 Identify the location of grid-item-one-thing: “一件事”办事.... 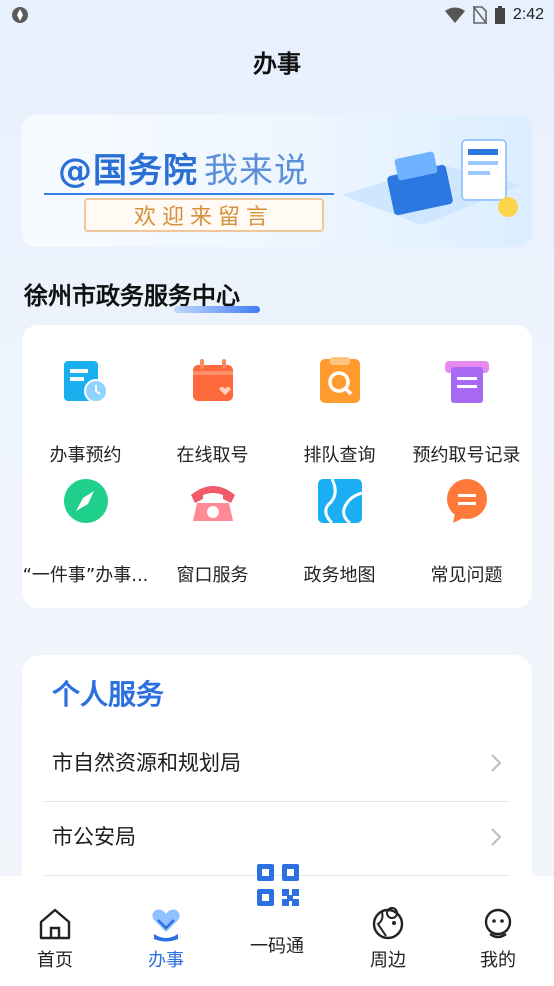
(85, 515).